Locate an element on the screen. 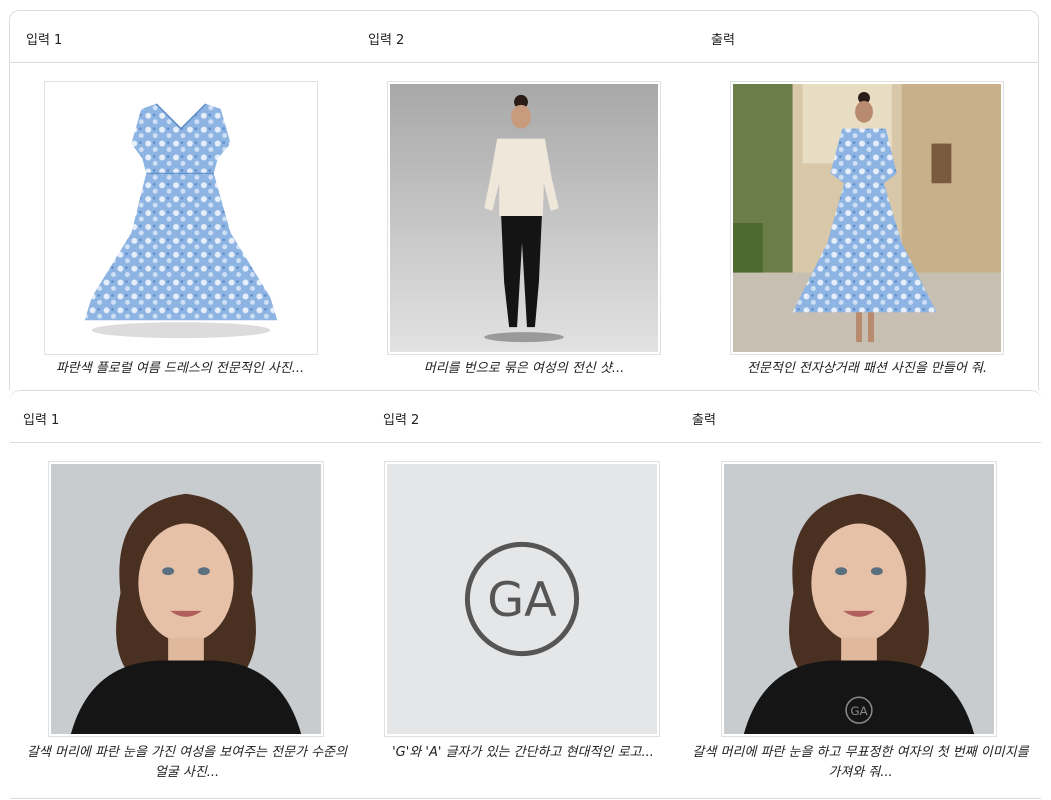 The width and height of the screenshot is (1051, 800). ga-logo-illustration: GA is located at coordinates (522, 599).